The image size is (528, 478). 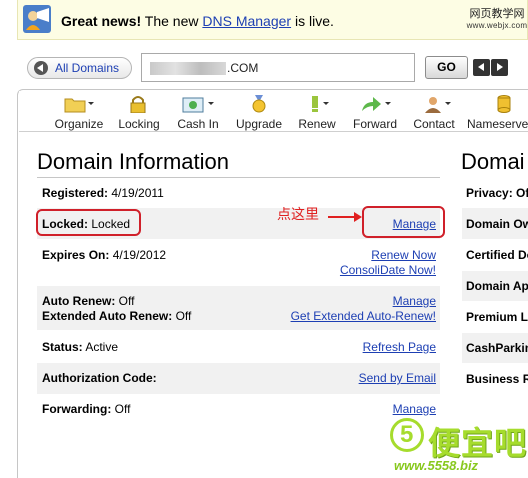 What do you see at coordinates (37, 19) in the screenshot?
I see `announcement-icon` at bounding box center [37, 19].